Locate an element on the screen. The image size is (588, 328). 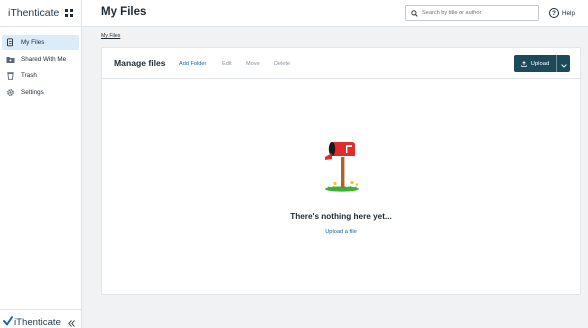
footer-brand: iThenticate is located at coordinates (37, 322).